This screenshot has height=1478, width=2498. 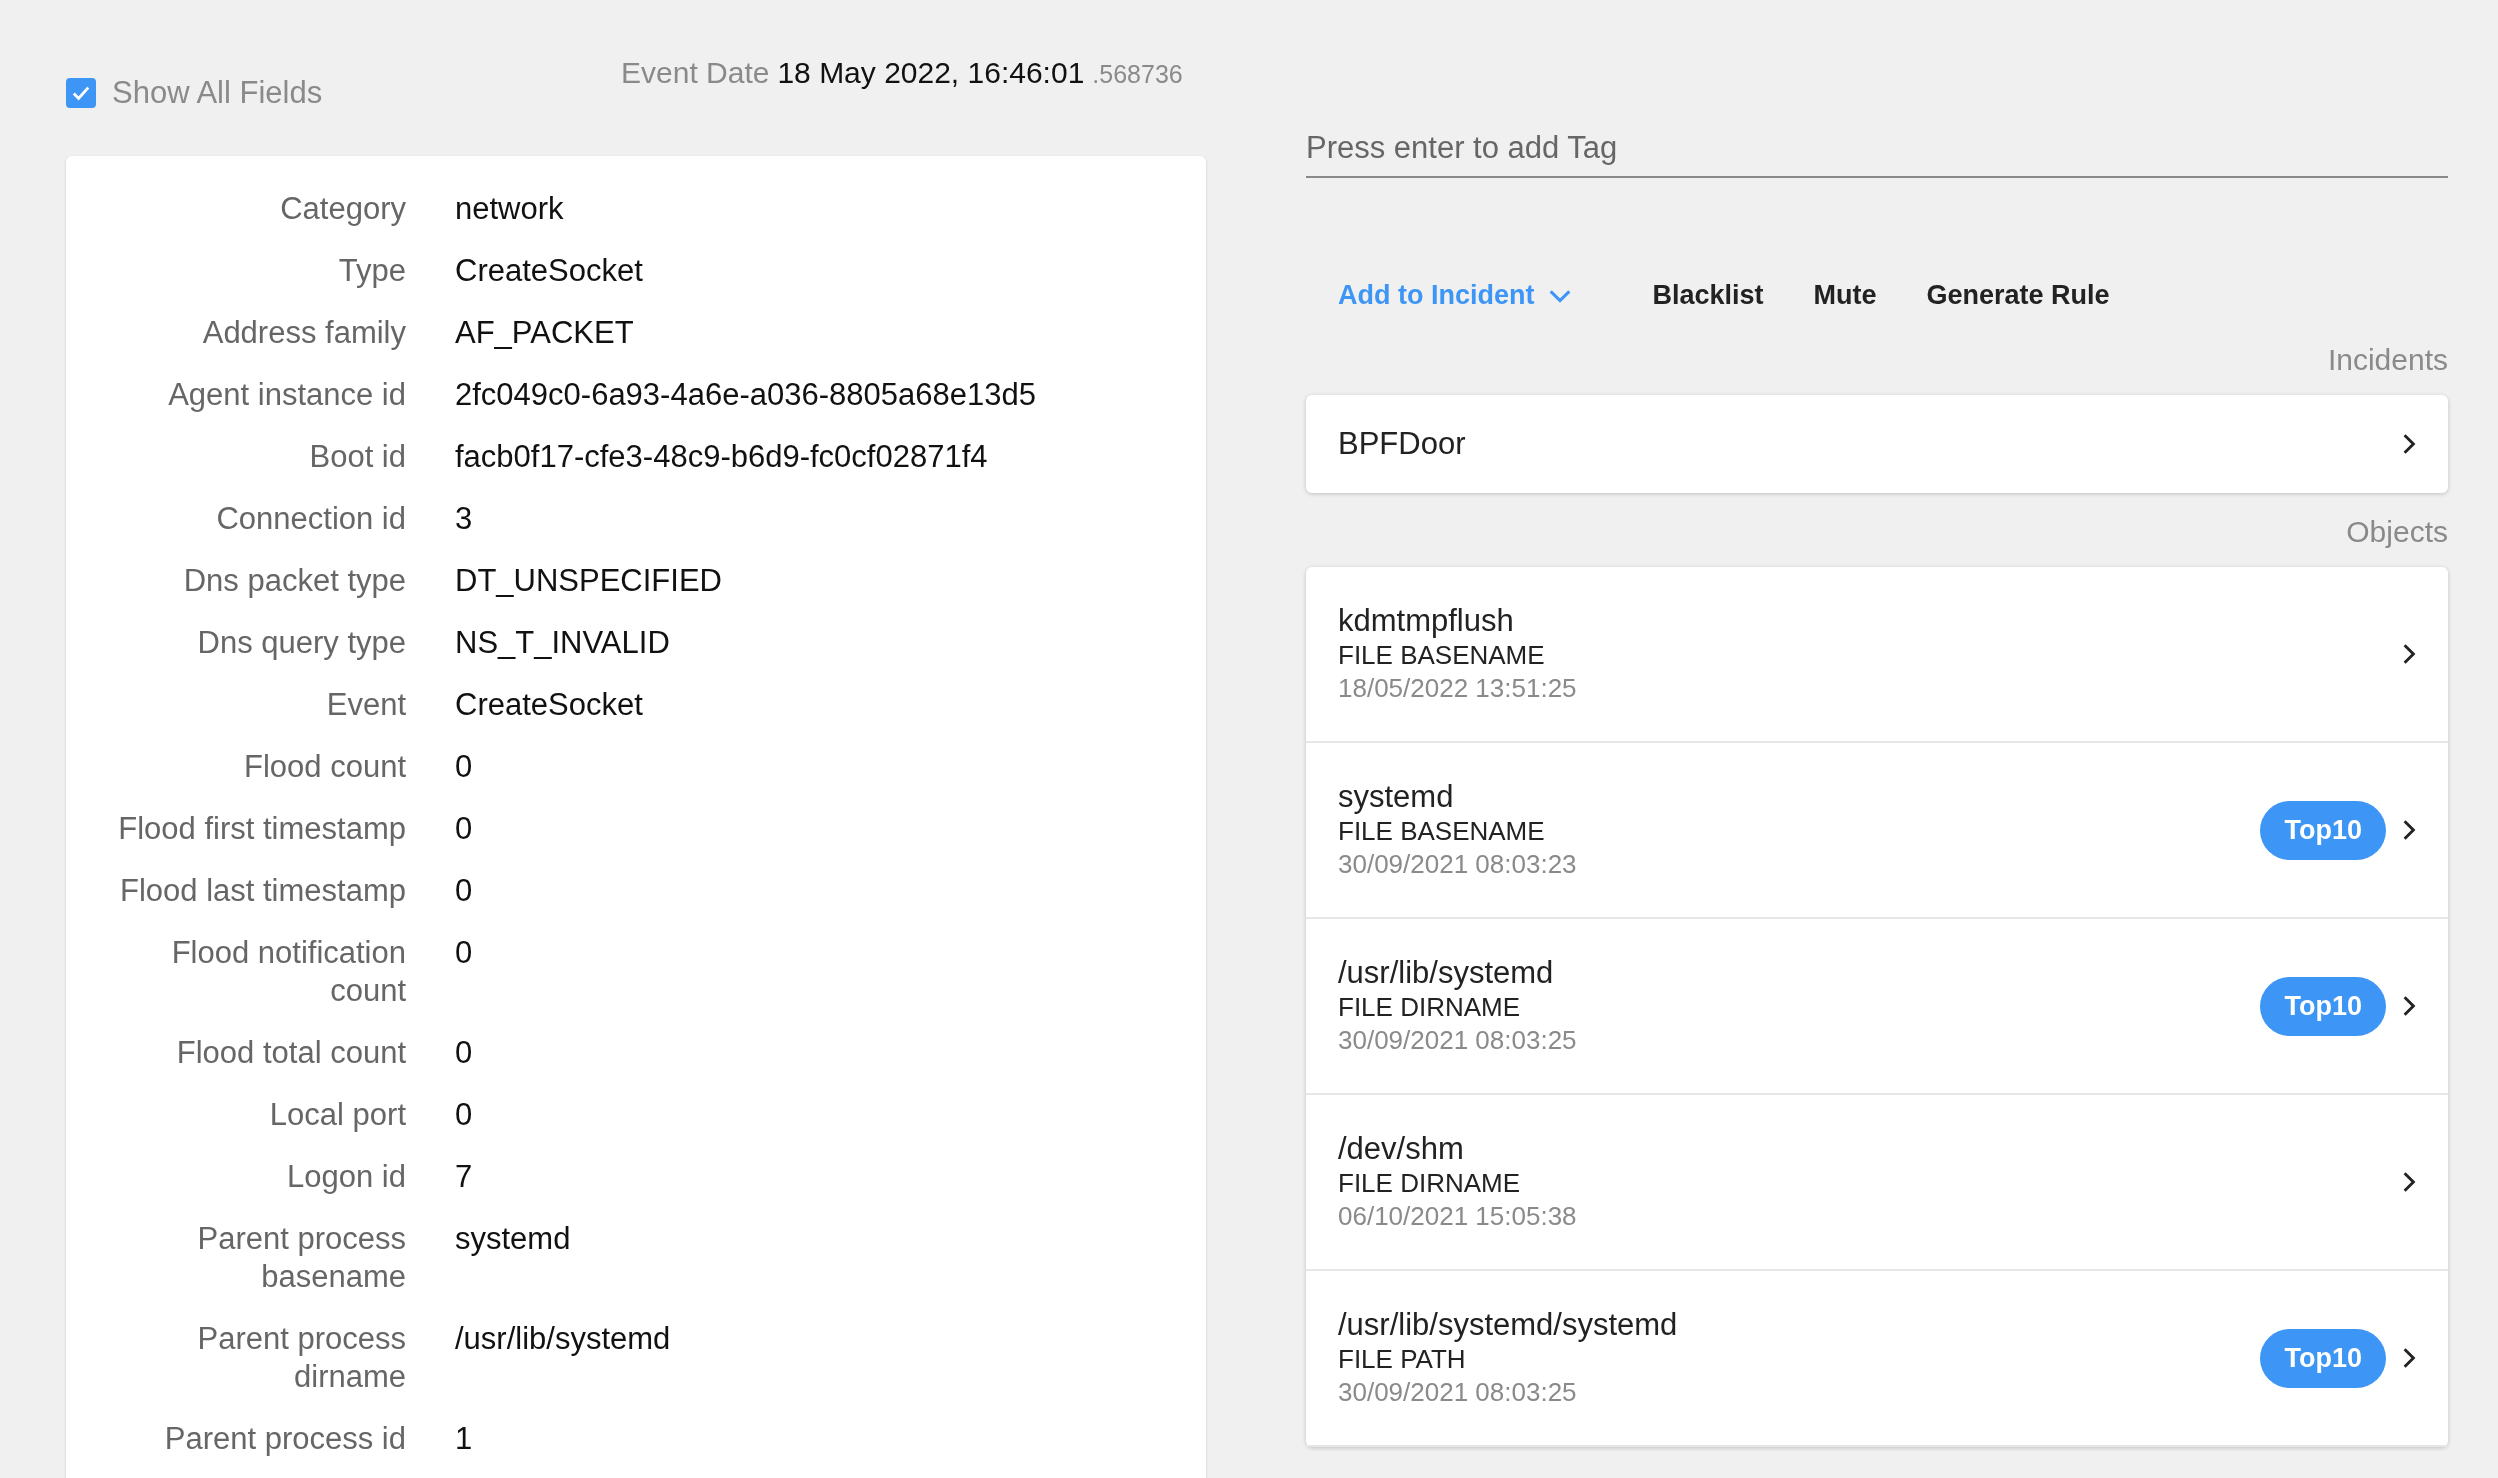 What do you see at coordinates (371, 271) in the screenshot?
I see `field-label: Type` at bounding box center [371, 271].